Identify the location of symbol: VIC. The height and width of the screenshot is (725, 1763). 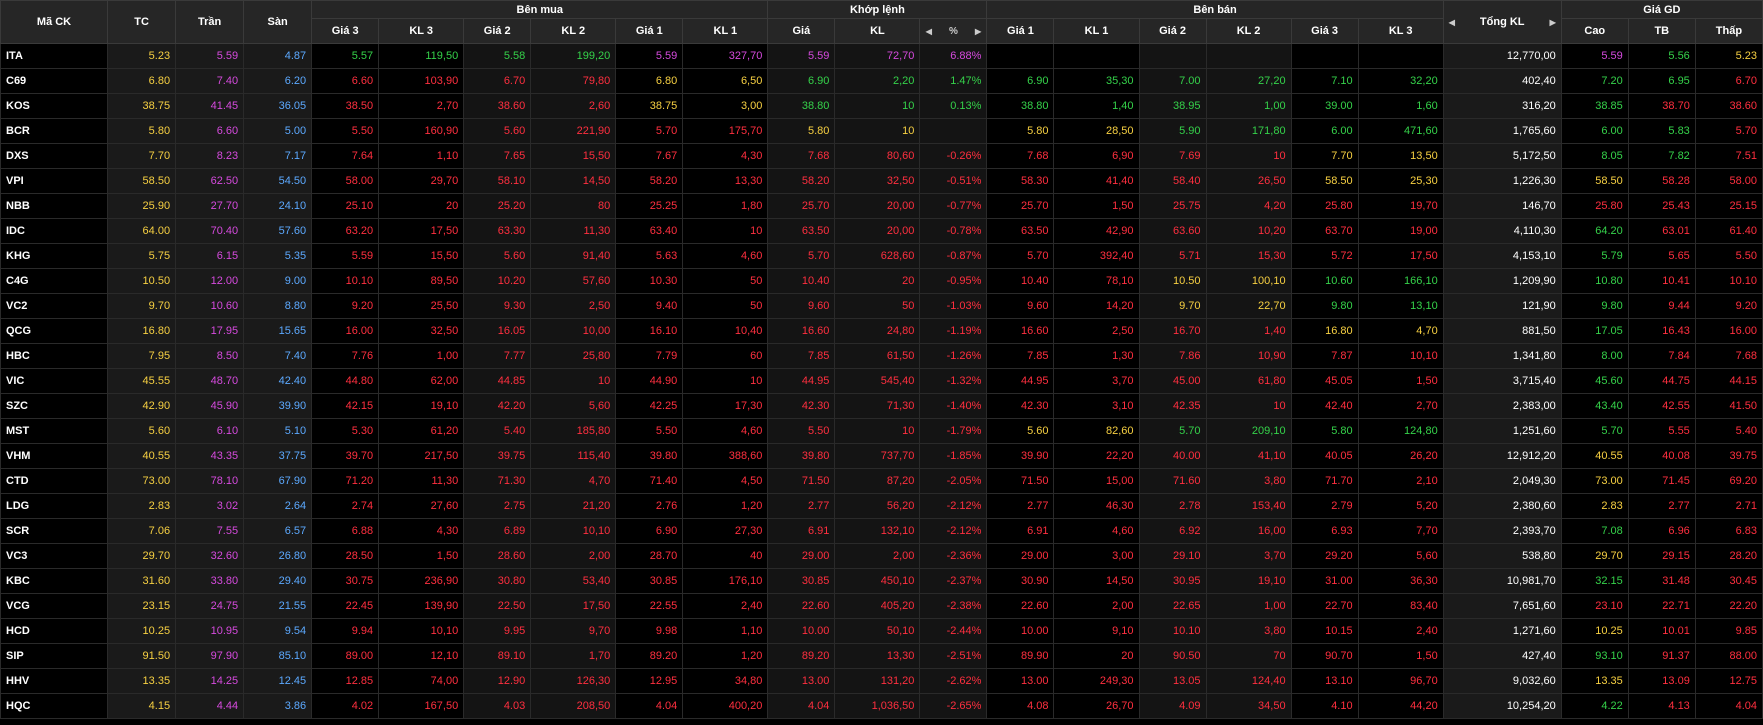
(54, 381).